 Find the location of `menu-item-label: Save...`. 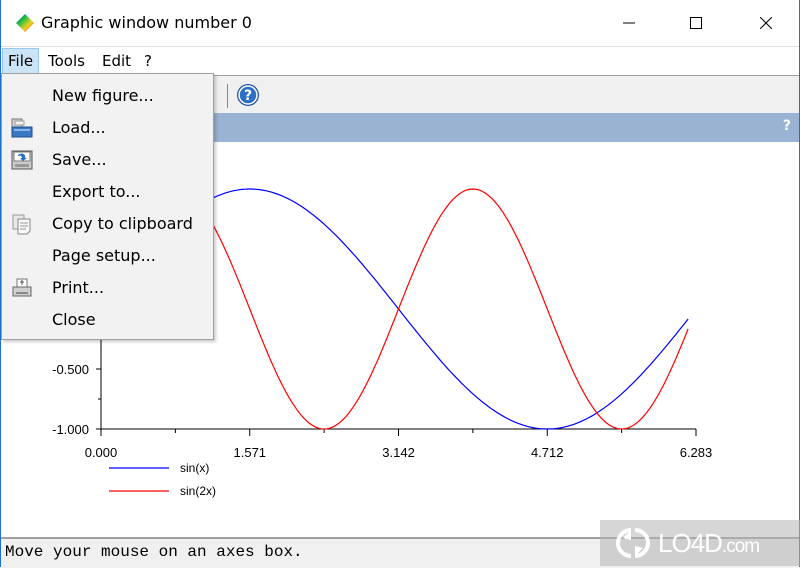

menu-item-label: Save... is located at coordinates (79, 159).